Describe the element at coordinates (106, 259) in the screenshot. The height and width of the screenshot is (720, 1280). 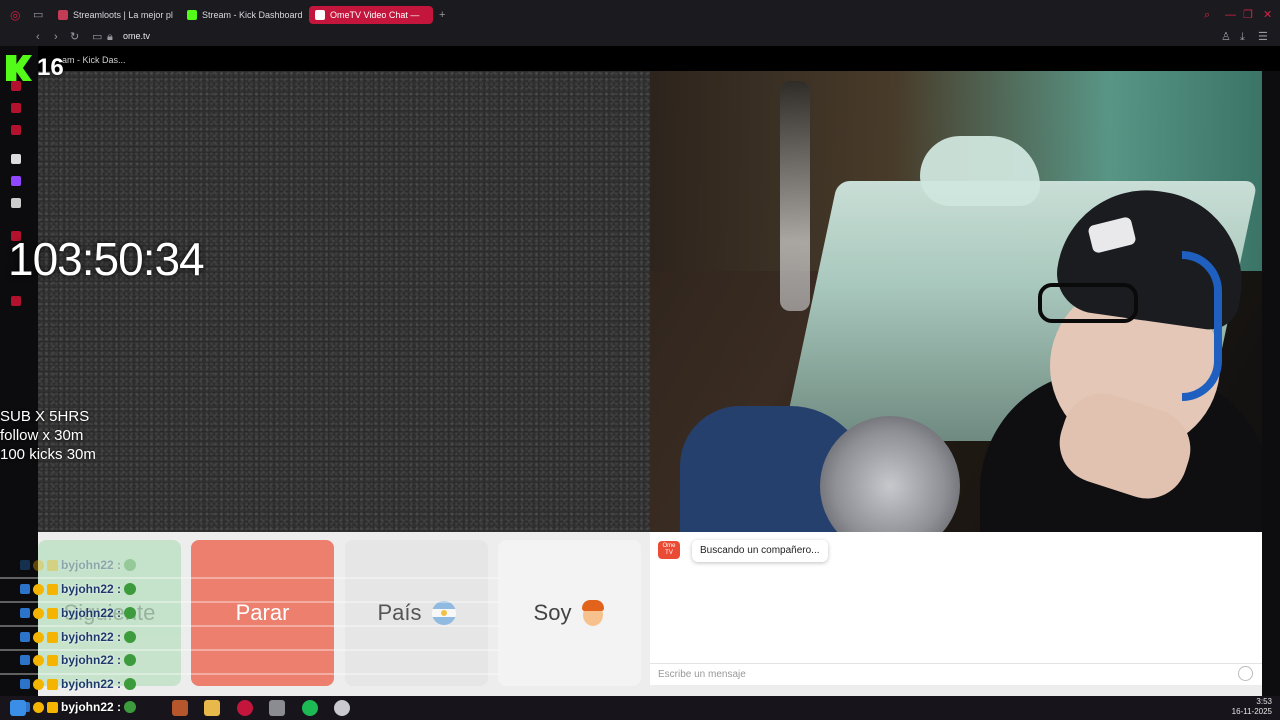
I see `subathon-timer: 103:50:34` at that location.